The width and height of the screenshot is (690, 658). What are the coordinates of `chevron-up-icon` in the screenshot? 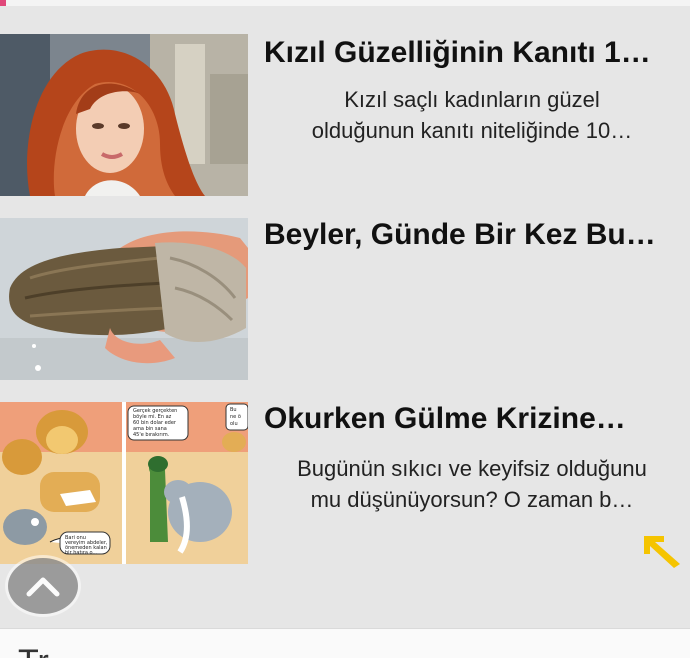 It's located at (43, 587).